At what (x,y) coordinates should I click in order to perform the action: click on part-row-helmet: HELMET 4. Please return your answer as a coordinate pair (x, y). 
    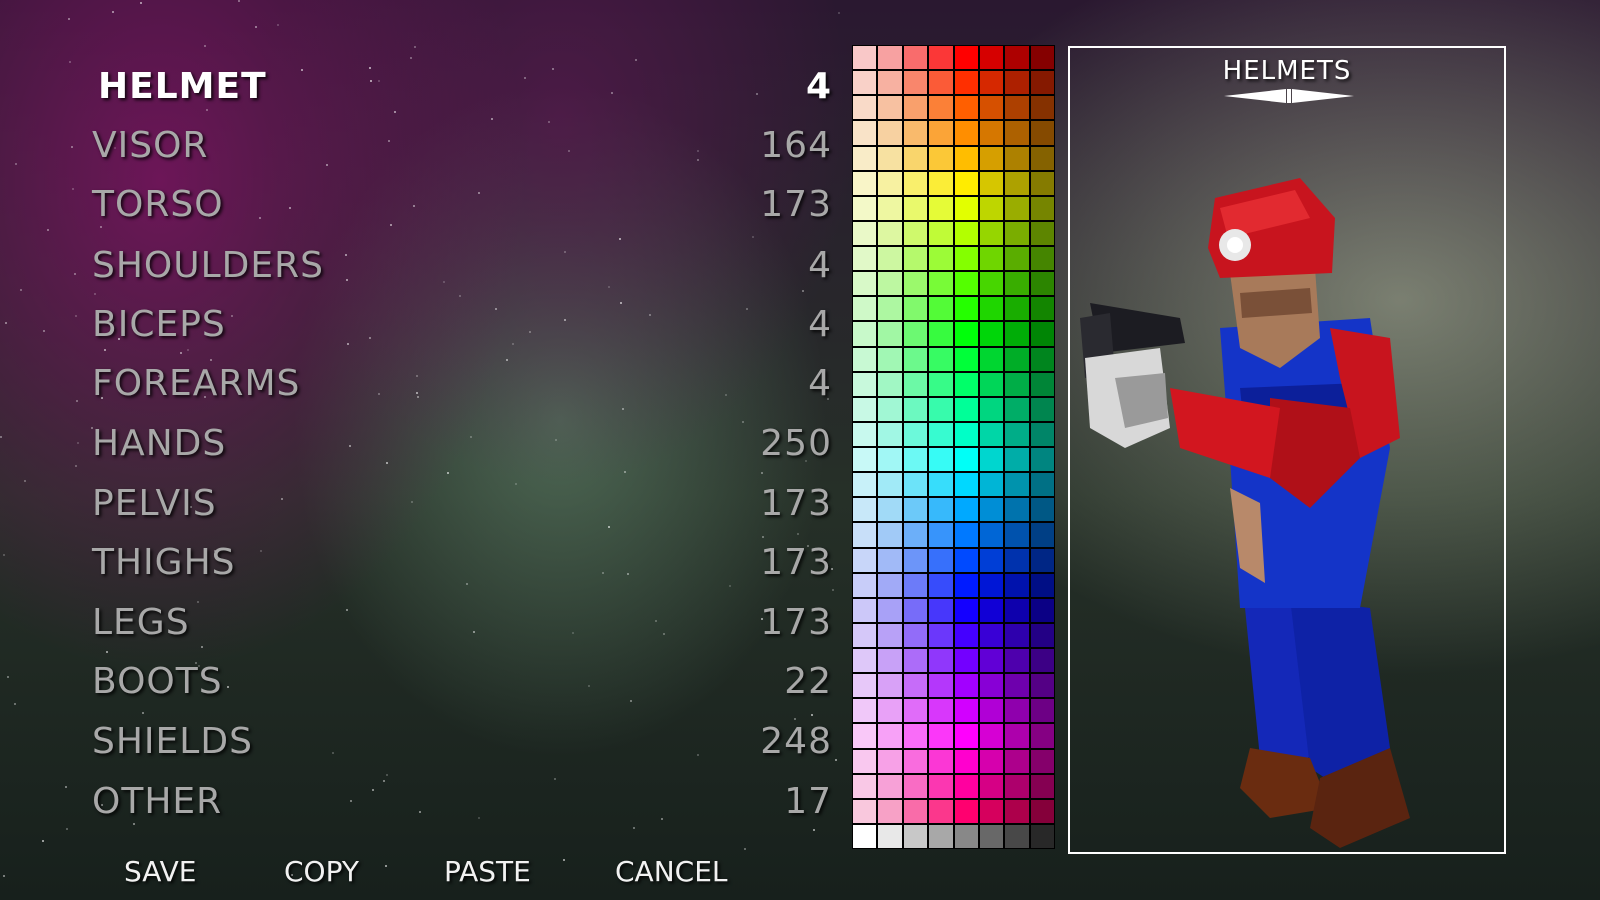
    Looking at the image, I should click on (462, 86).